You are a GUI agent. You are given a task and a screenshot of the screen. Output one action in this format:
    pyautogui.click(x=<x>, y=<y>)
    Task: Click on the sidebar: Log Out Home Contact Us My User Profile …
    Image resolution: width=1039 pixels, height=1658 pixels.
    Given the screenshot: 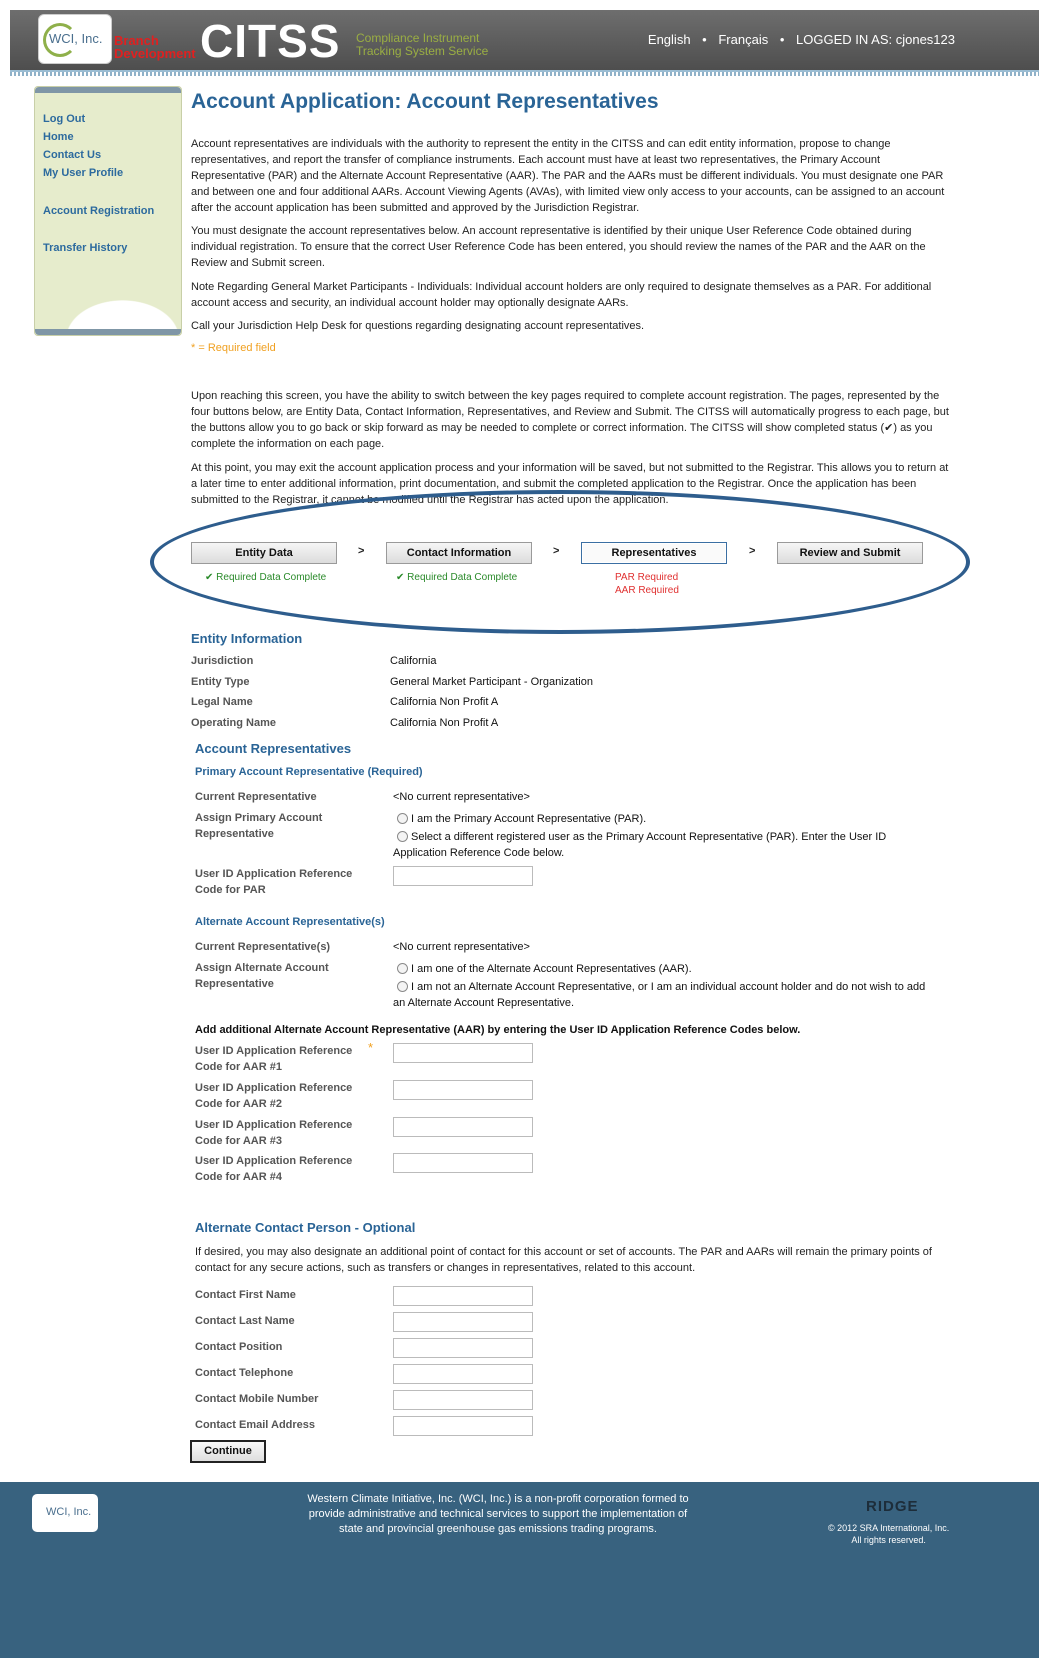 What is the action you would take?
    pyautogui.click(x=108, y=211)
    